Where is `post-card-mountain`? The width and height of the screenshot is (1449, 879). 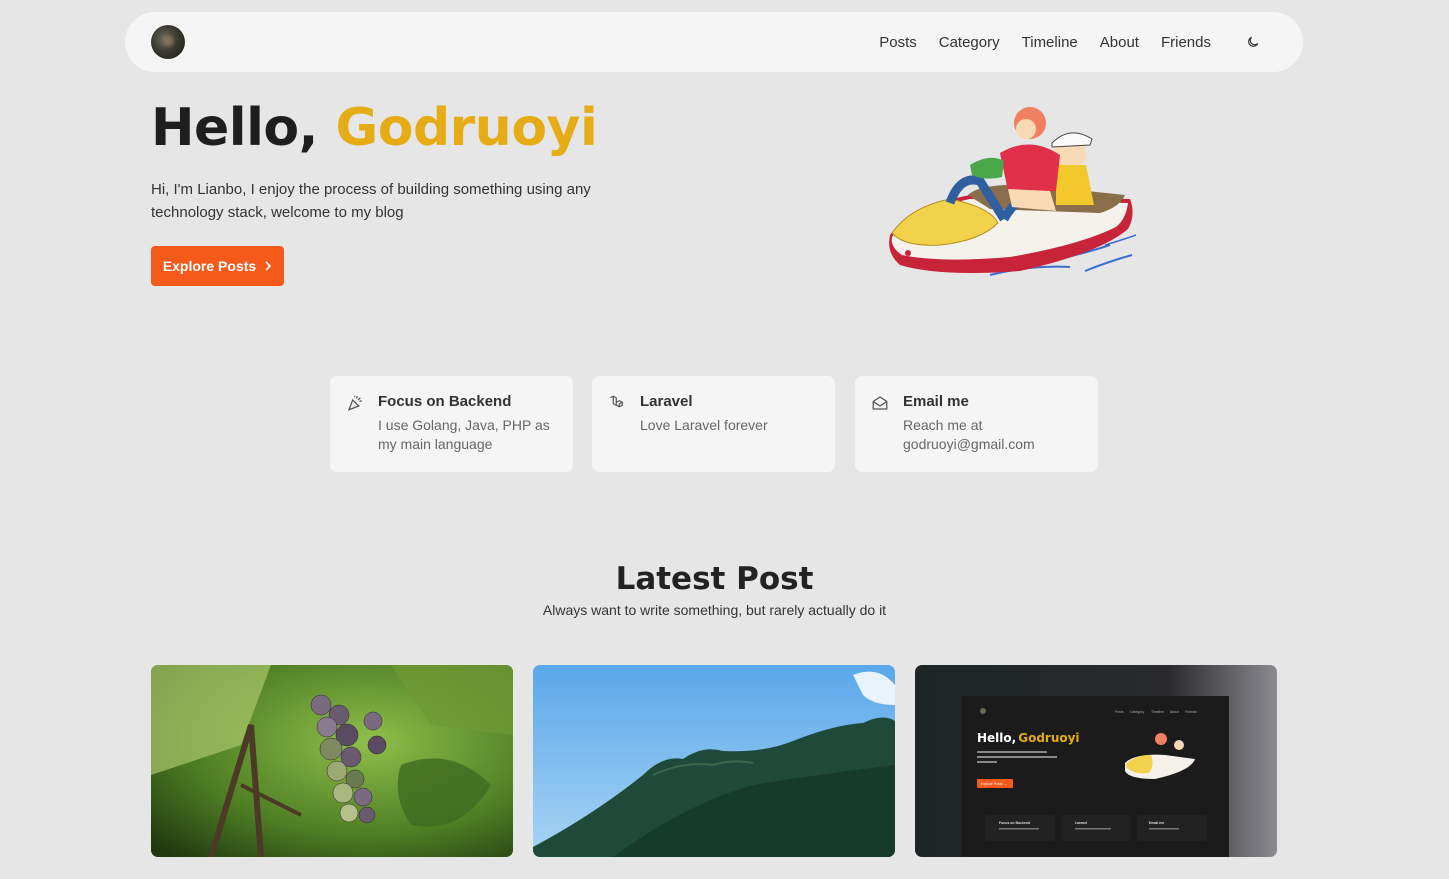 post-card-mountain is located at coordinates (714, 761).